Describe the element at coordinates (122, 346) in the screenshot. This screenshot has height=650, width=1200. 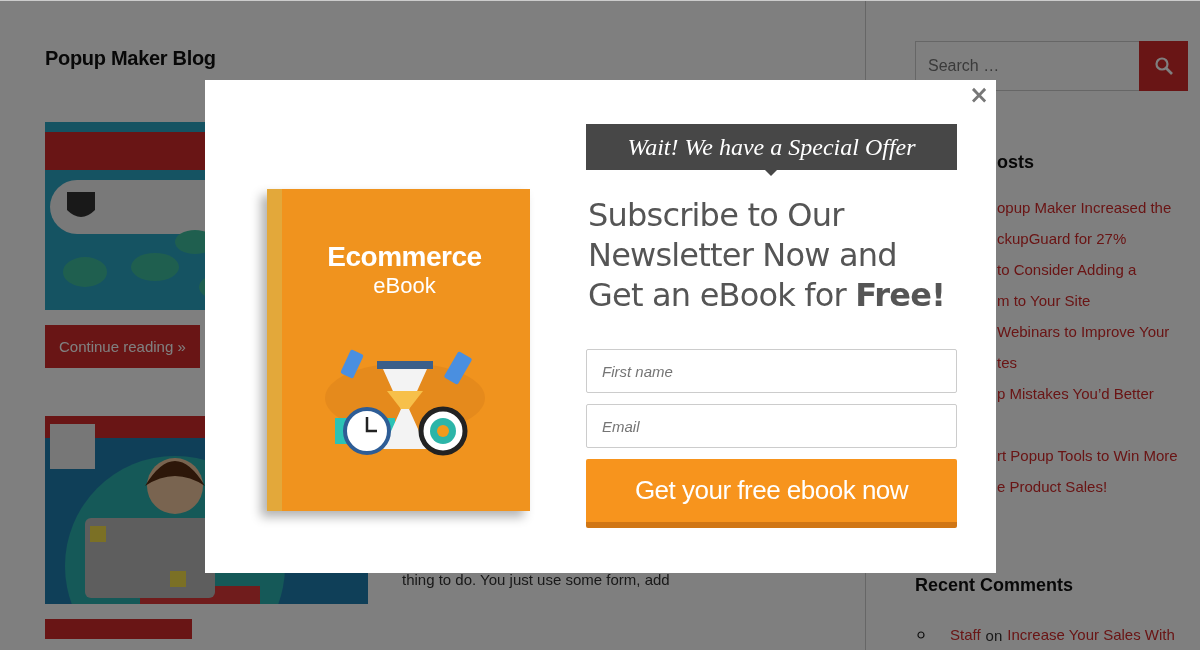
I see `continue-reading-button: Continue reading »` at that location.